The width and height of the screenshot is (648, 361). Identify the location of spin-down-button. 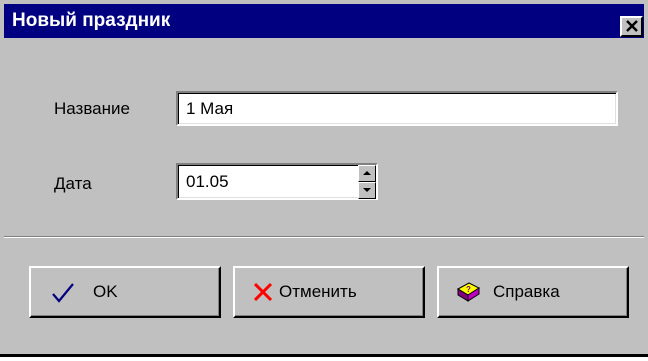
(367, 190).